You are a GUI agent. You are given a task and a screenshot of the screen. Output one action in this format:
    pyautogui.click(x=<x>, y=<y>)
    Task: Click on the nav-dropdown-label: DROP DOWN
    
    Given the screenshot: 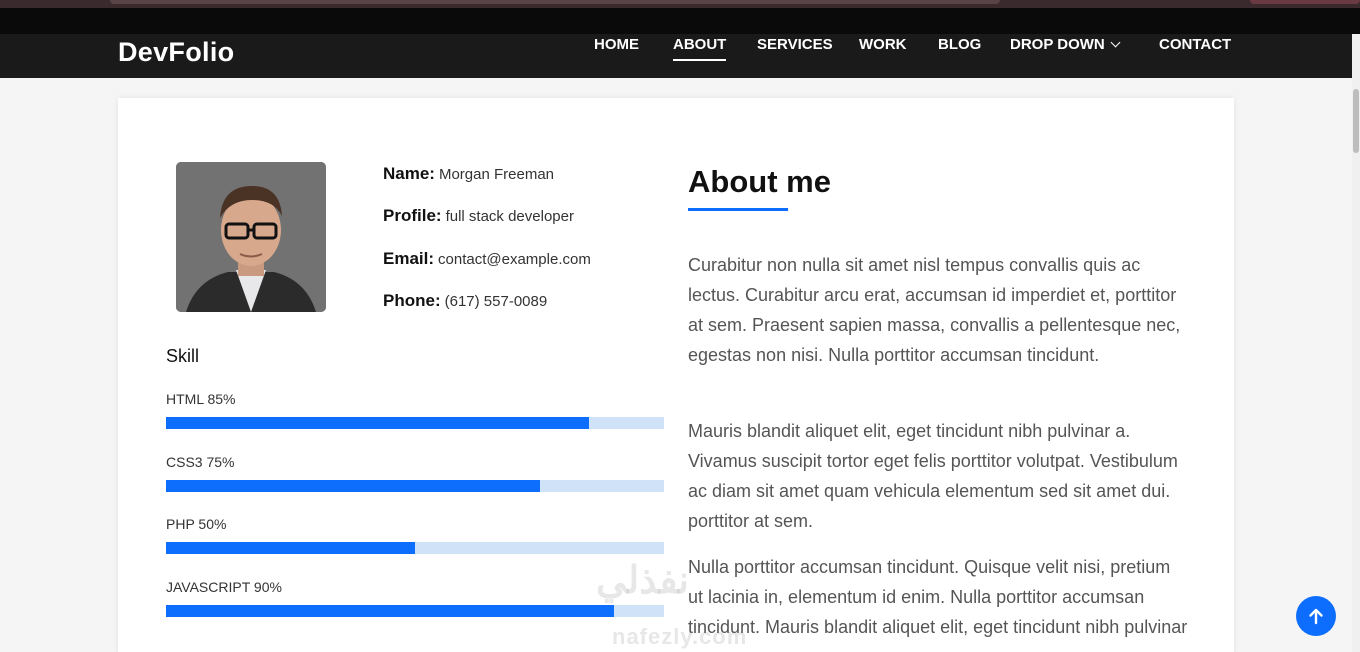 What is the action you would take?
    pyautogui.click(x=1057, y=44)
    